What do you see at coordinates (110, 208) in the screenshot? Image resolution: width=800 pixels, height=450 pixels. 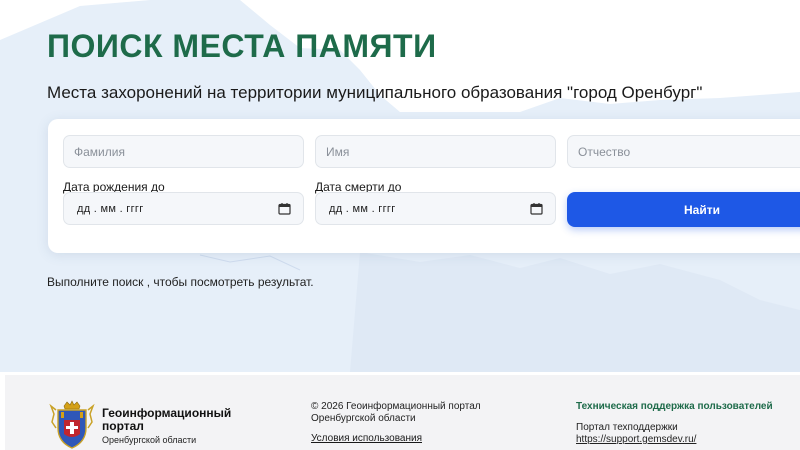 I see `birth-date-value: дд . мм . гггг` at bounding box center [110, 208].